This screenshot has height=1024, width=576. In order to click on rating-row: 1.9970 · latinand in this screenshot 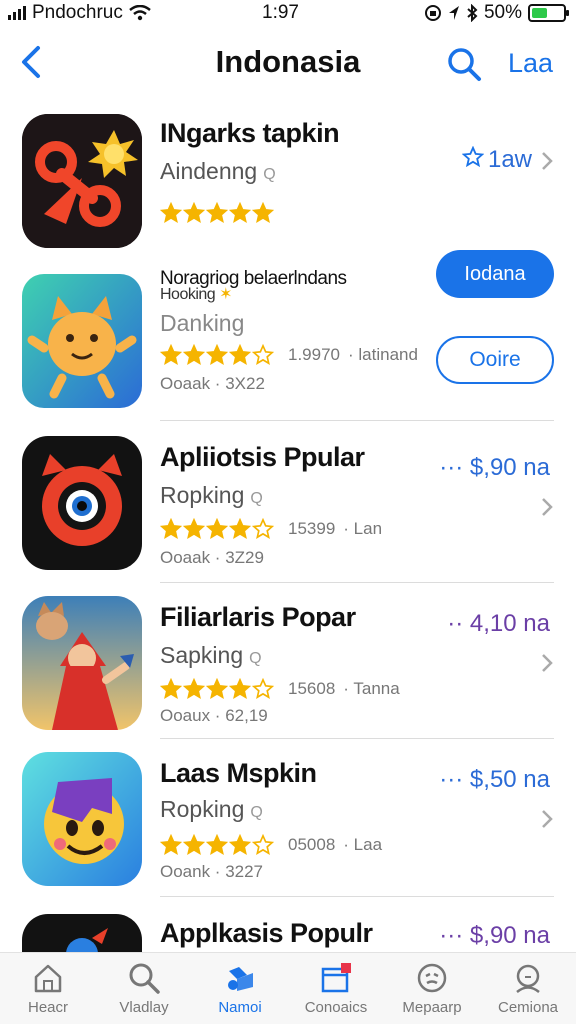, I will do `click(289, 355)`.